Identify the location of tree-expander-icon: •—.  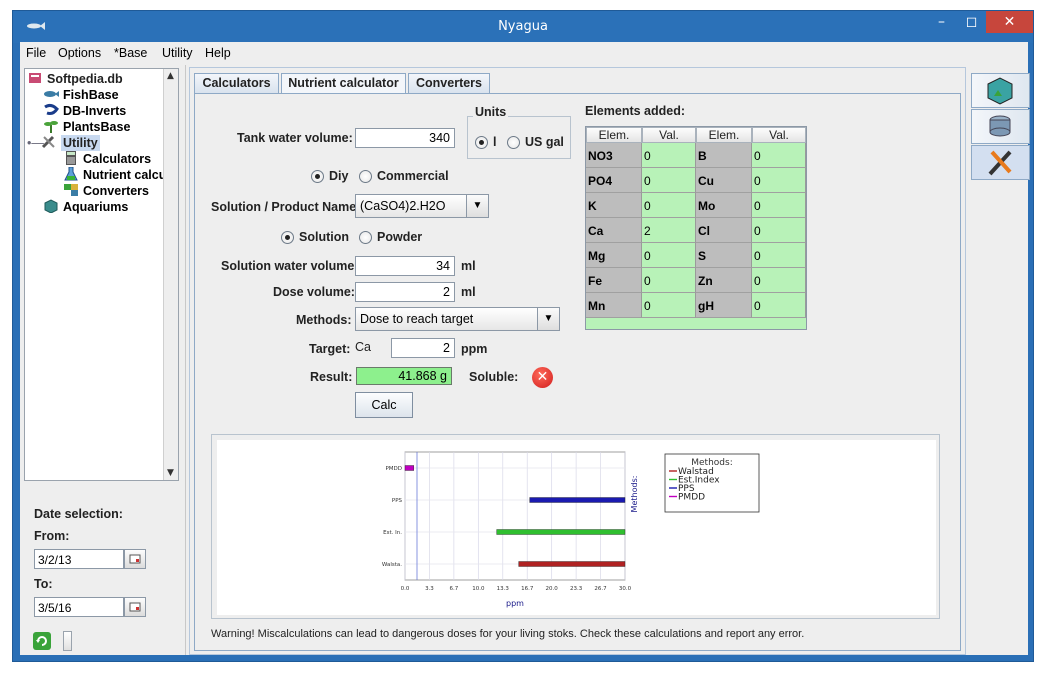
(35, 143).